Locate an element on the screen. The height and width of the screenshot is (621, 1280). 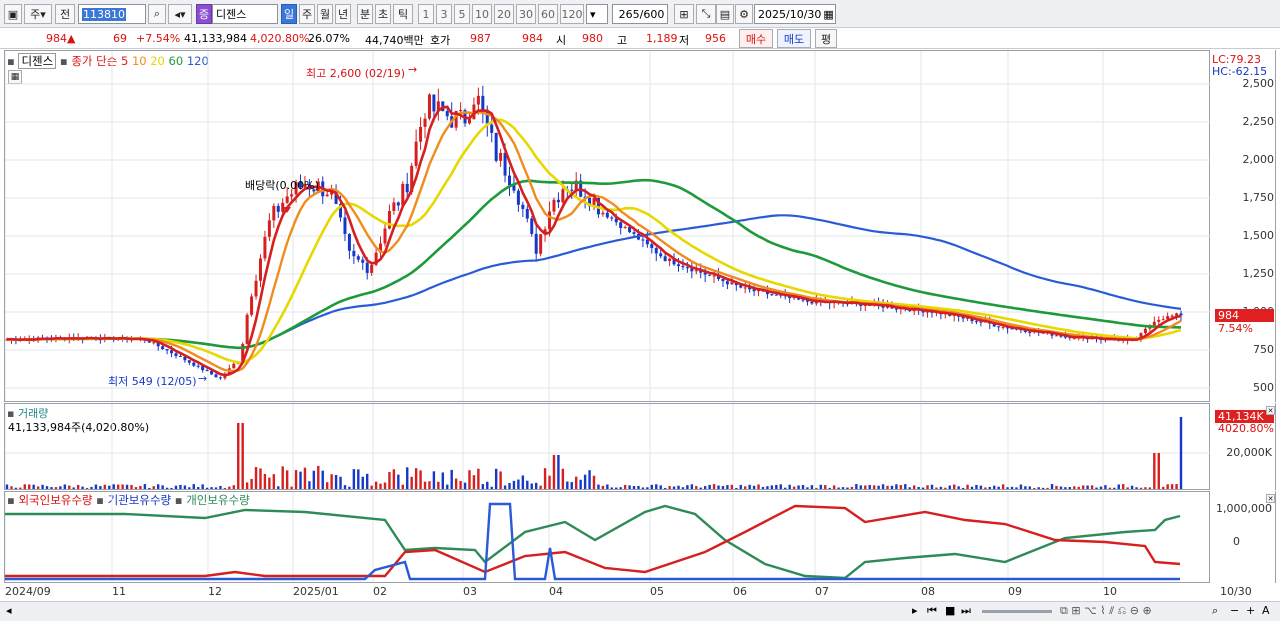
sound-icon: ◂▾ is located at coordinates (180, 14).